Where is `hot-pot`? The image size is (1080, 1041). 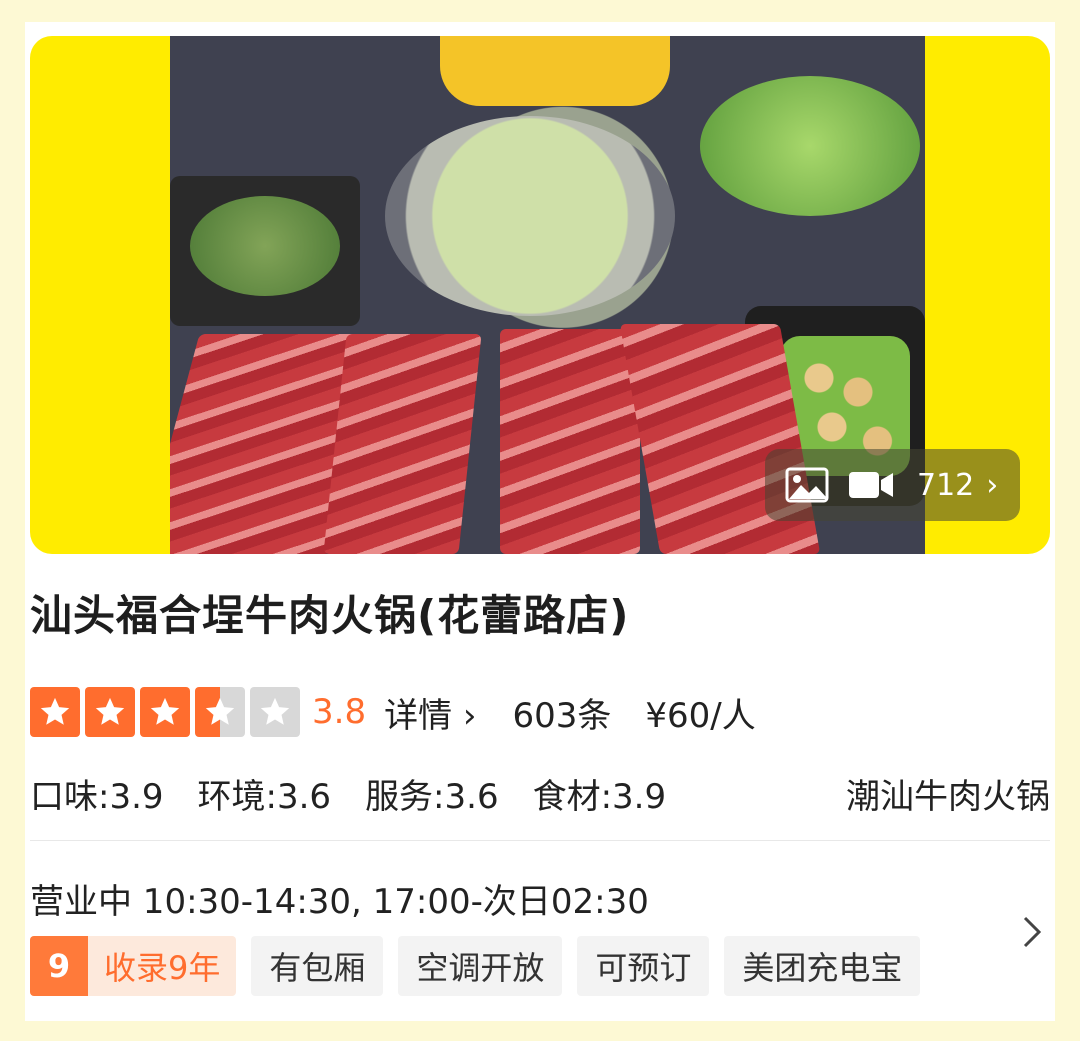 hot-pot is located at coordinates (530, 216).